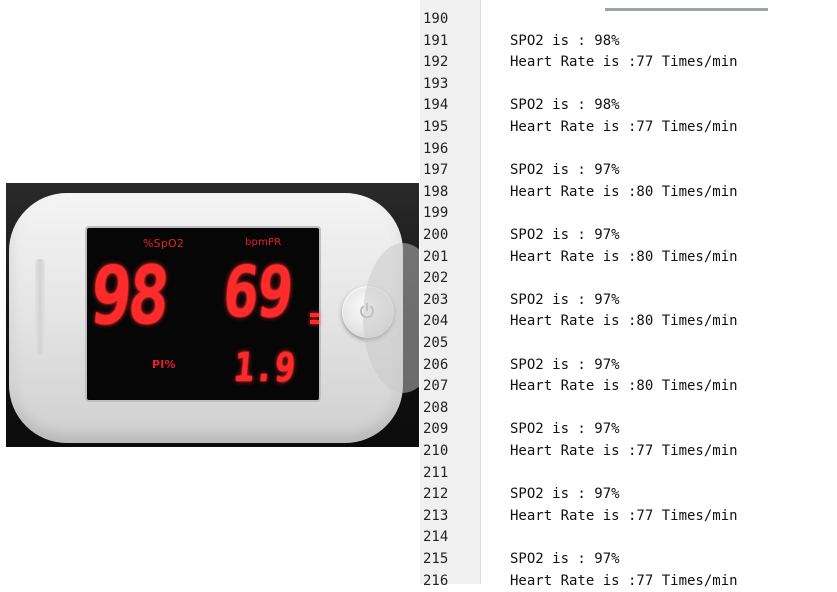  Describe the element at coordinates (436, 386) in the screenshot. I see `line-number: 207` at that location.